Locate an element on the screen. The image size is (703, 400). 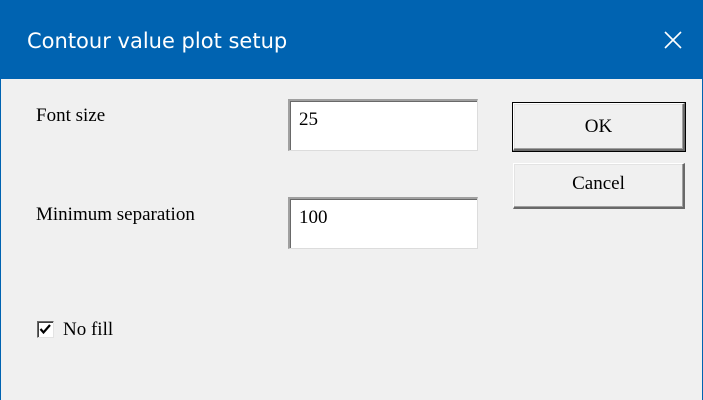
minimum-separation-input: 100 is located at coordinates (383, 223).